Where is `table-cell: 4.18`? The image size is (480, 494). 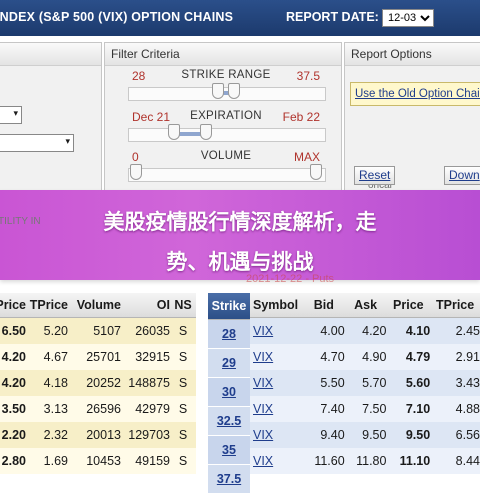
table-cell: 4.18 is located at coordinates (47, 383).